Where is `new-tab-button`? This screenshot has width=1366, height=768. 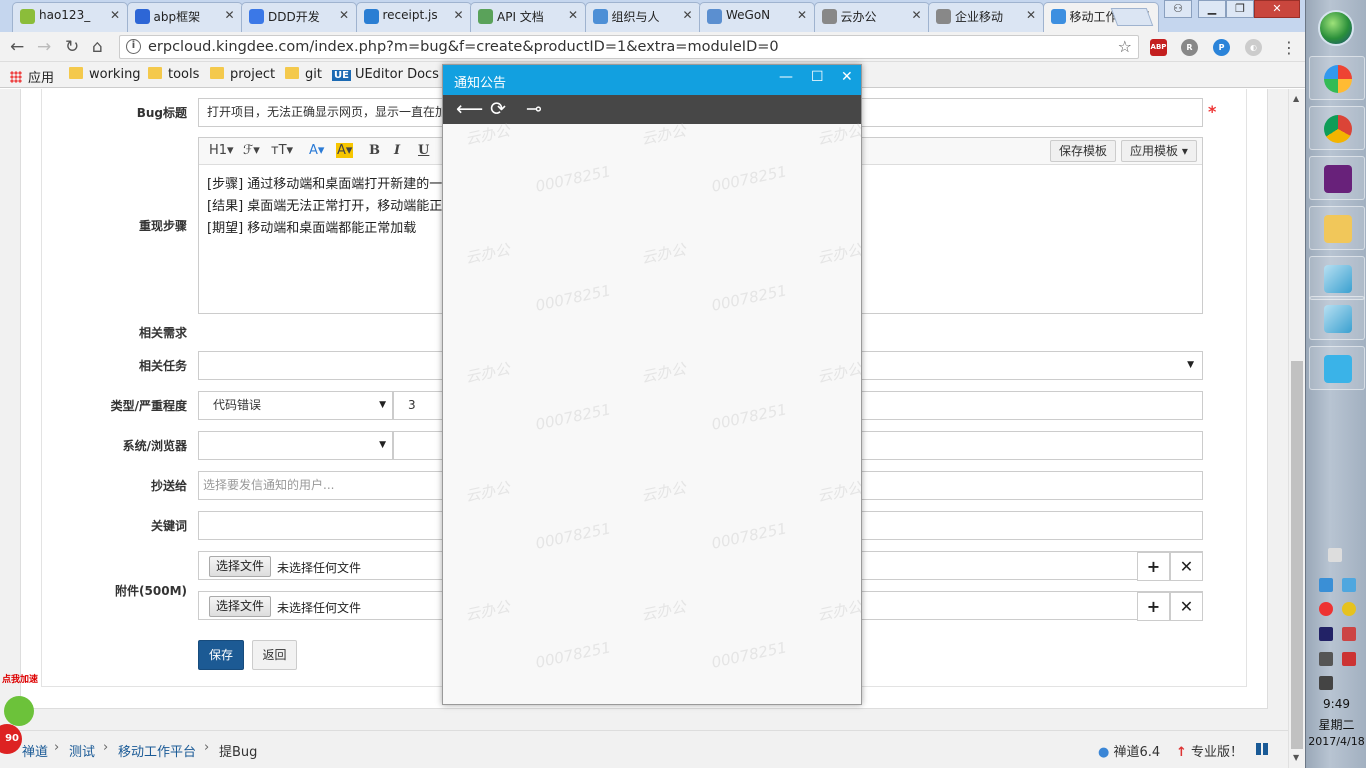 new-tab-button is located at coordinates (1132, 17).